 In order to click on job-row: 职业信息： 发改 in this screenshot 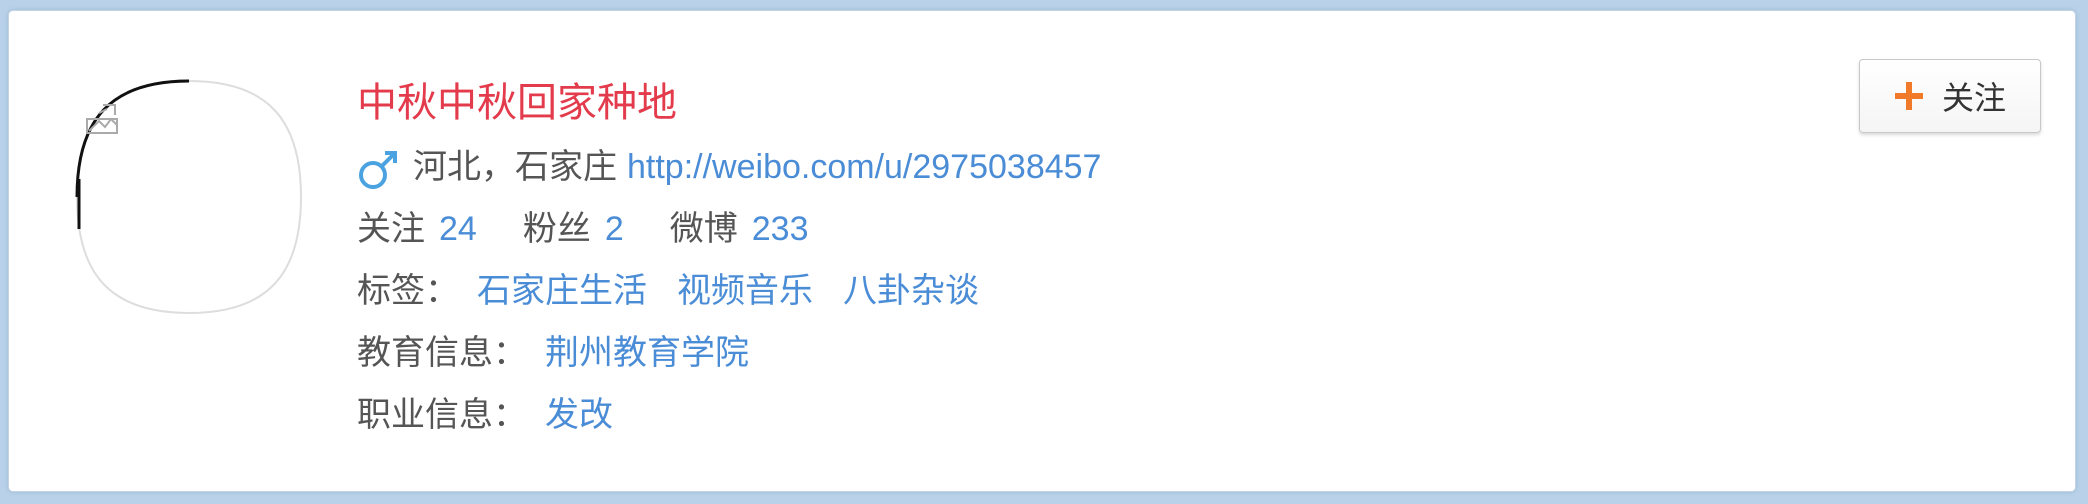, I will do `click(485, 415)`.